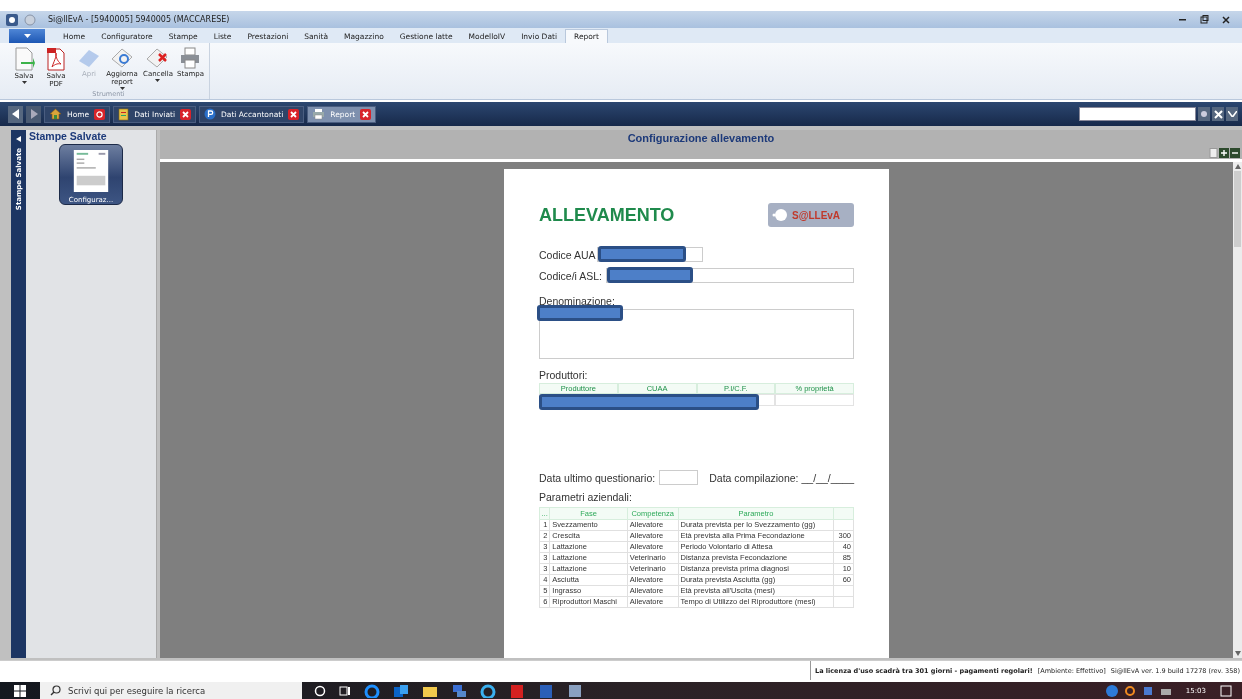 This screenshot has width=1242, height=699. Describe the element at coordinates (139, 19) in the screenshot. I see `window-title: Si@llEvA - [5940005] 5940005 (MACCARESE)` at that location.